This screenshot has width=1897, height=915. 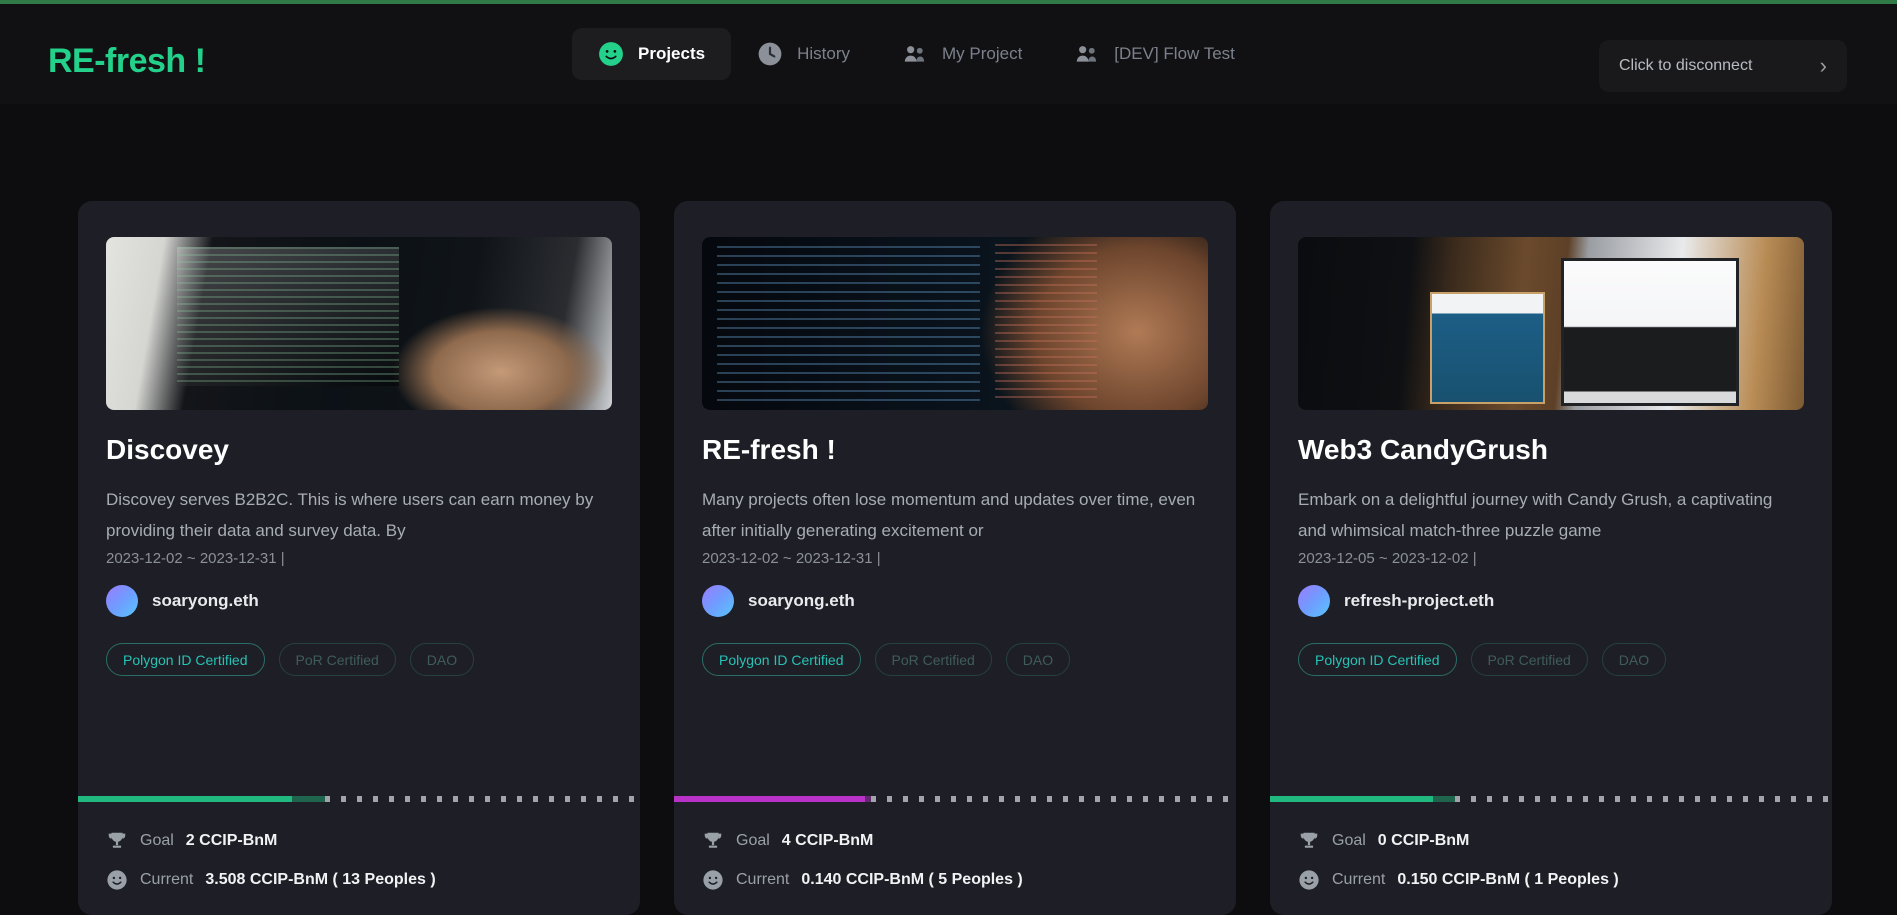 I want to click on app-logo: RE-fresh !, so click(x=127, y=61).